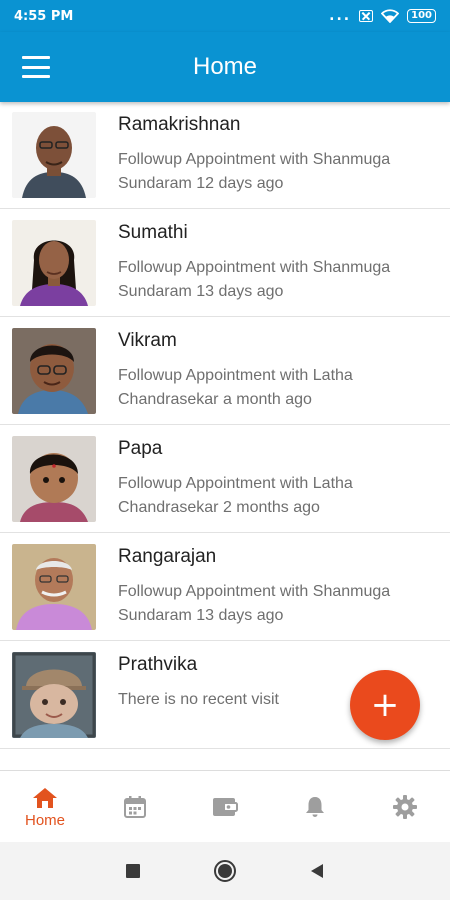  What do you see at coordinates (140, 448) in the screenshot?
I see `patient-name: Papa` at bounding box center [140, 448].